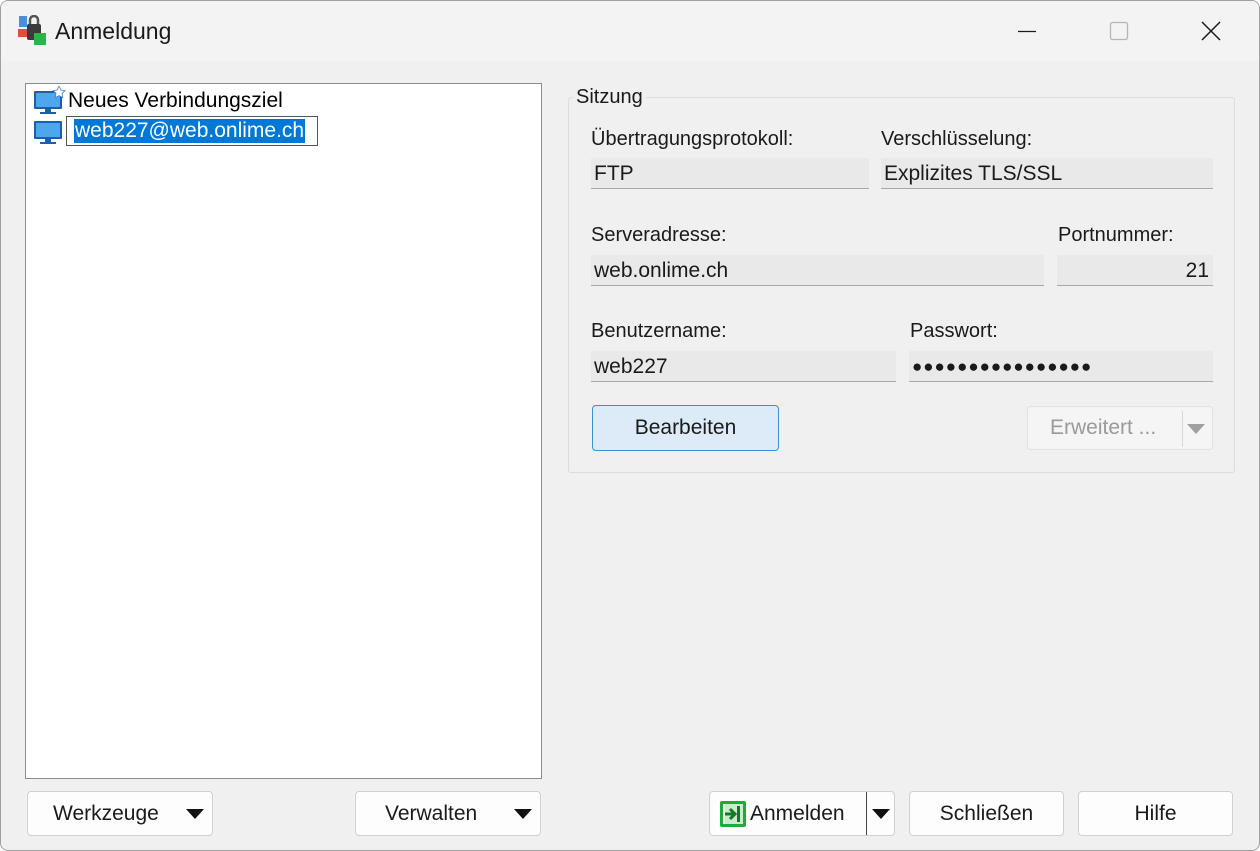  What do you see at coordinates (49, 133) in the screenshot?
I see `monitor-icon` at bounding box center [49, 133].